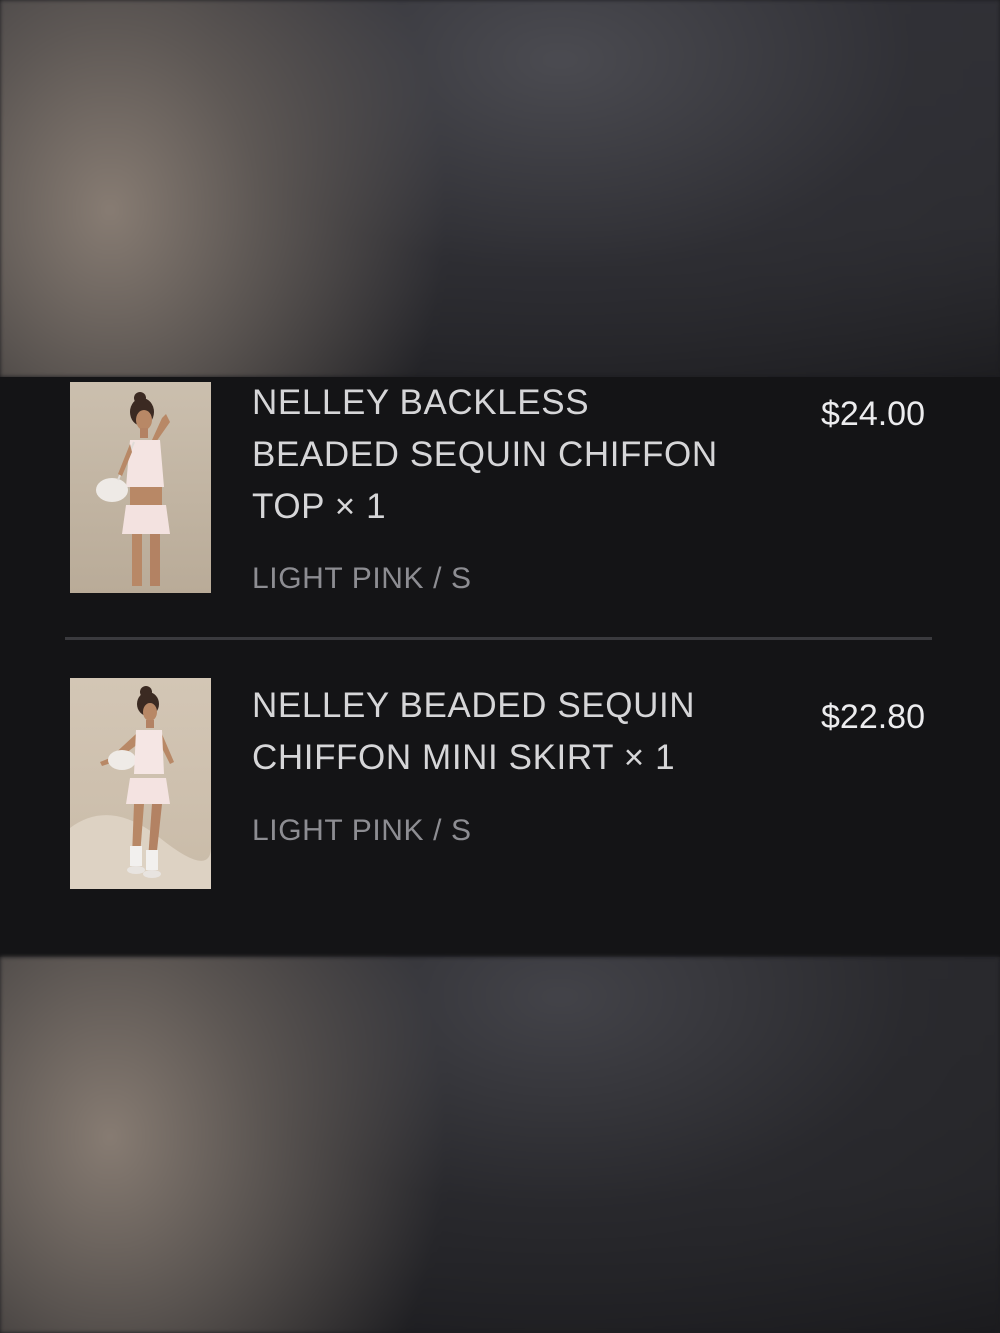  What do you see at coordinates (319, 506) in the screenshot?
I see `product-title-line: TOP × 1` at bounding box center [319, 506].